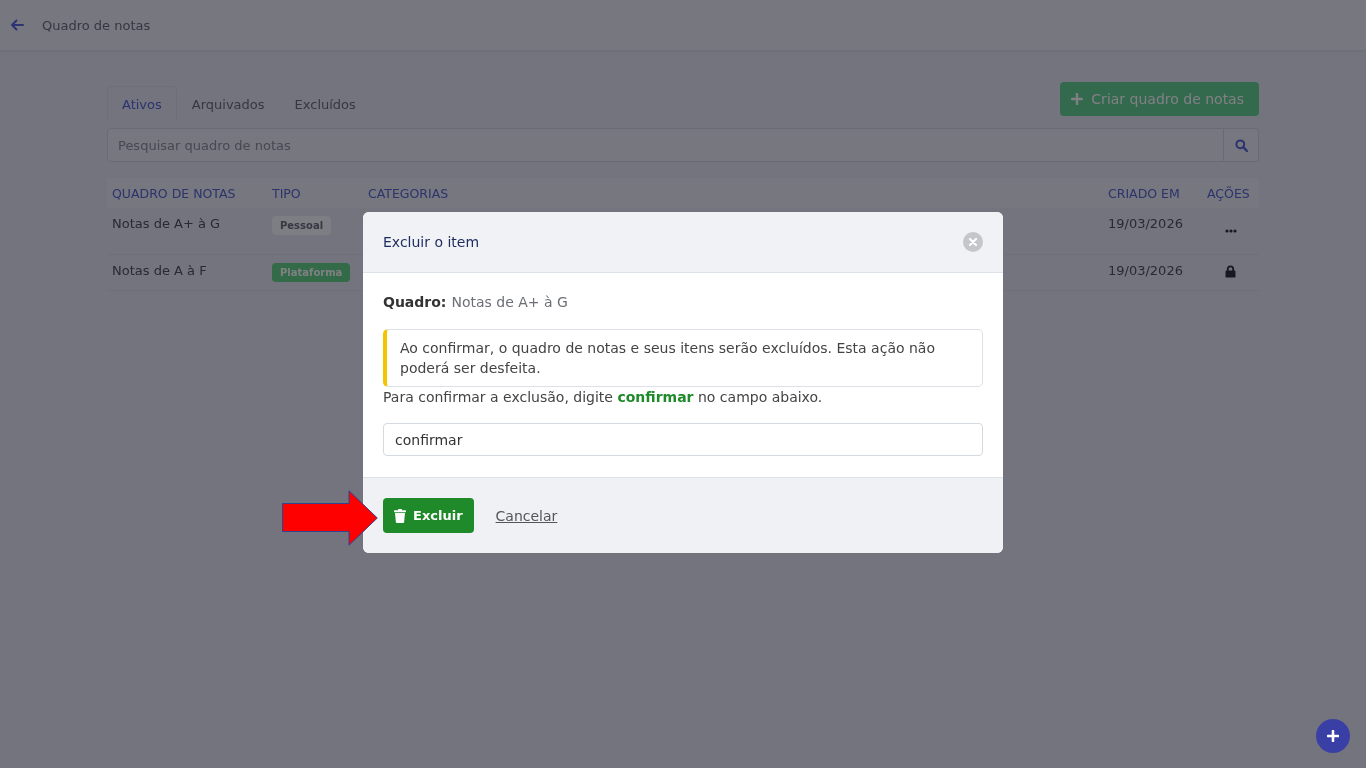  What do you see at coordinates (159, 270) in the screenshot?
I see `table-cell: Notas de A à F` at bounding box center [159, 270].